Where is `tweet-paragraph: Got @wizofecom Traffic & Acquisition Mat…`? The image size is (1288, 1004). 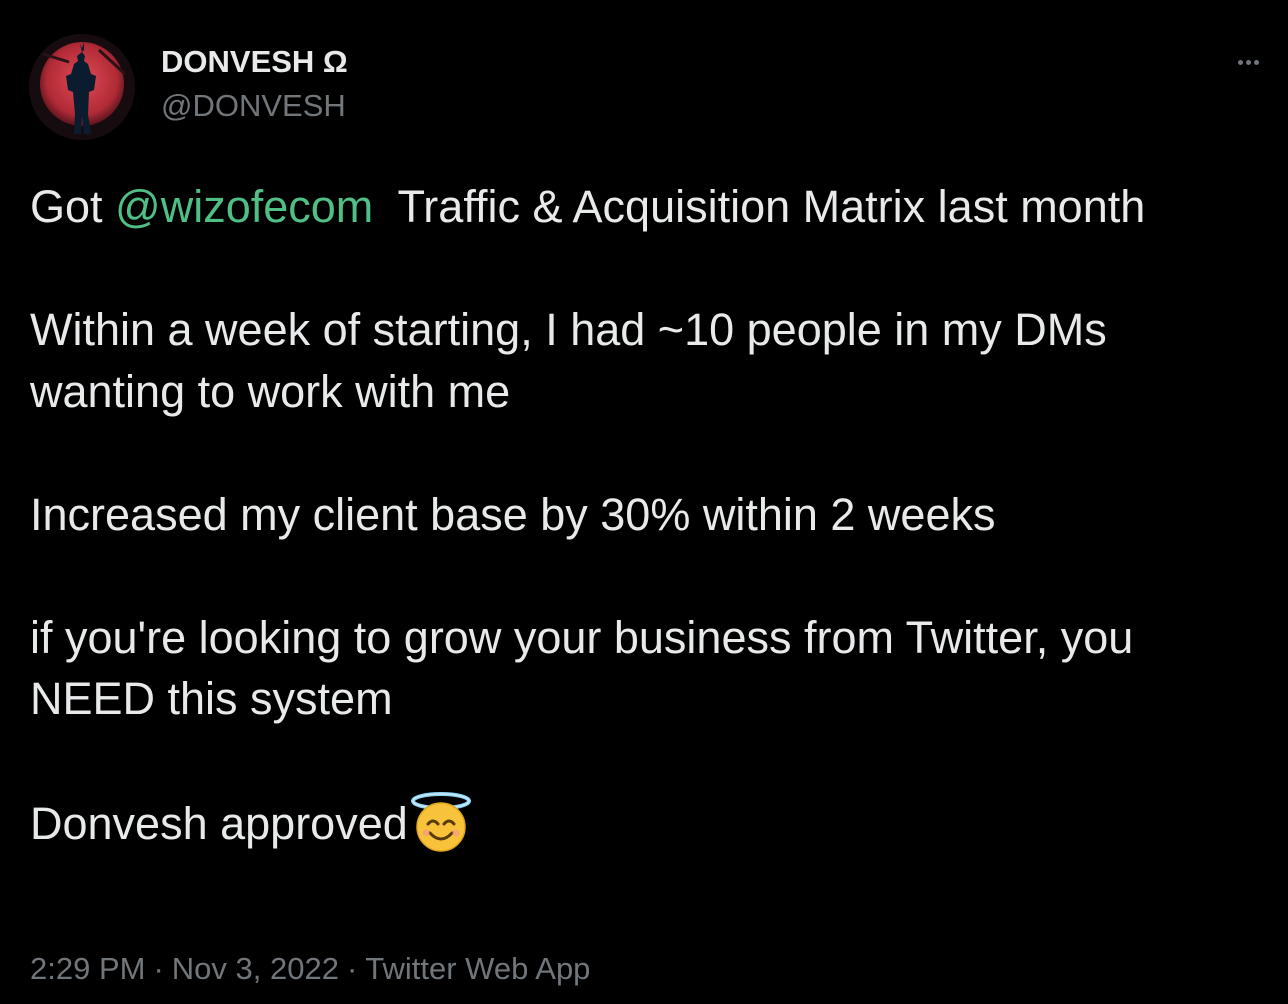 tweet-paragraph: Got @wizofecom Traffic & Acquisition Mat… is located at coordinates (650, 207).